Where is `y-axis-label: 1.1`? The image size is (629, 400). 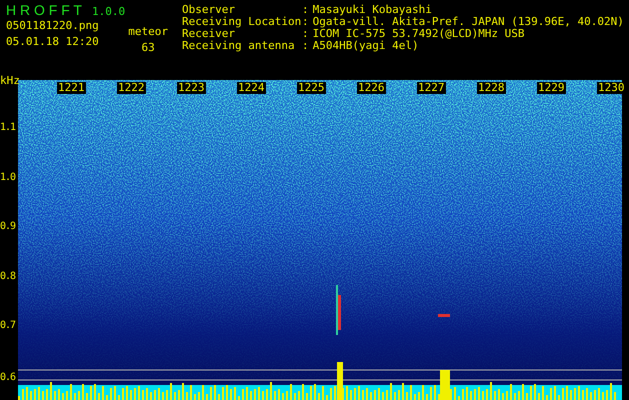 y-axis-label: 1.1 is located at coordinates (8, 128).